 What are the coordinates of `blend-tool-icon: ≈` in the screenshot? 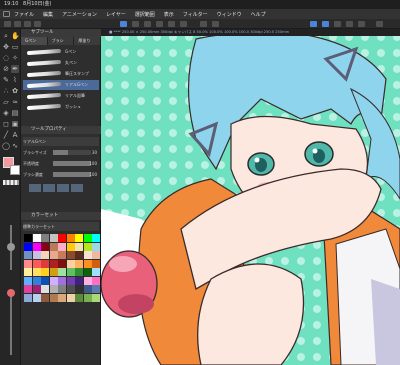 It's located at (15, 102).